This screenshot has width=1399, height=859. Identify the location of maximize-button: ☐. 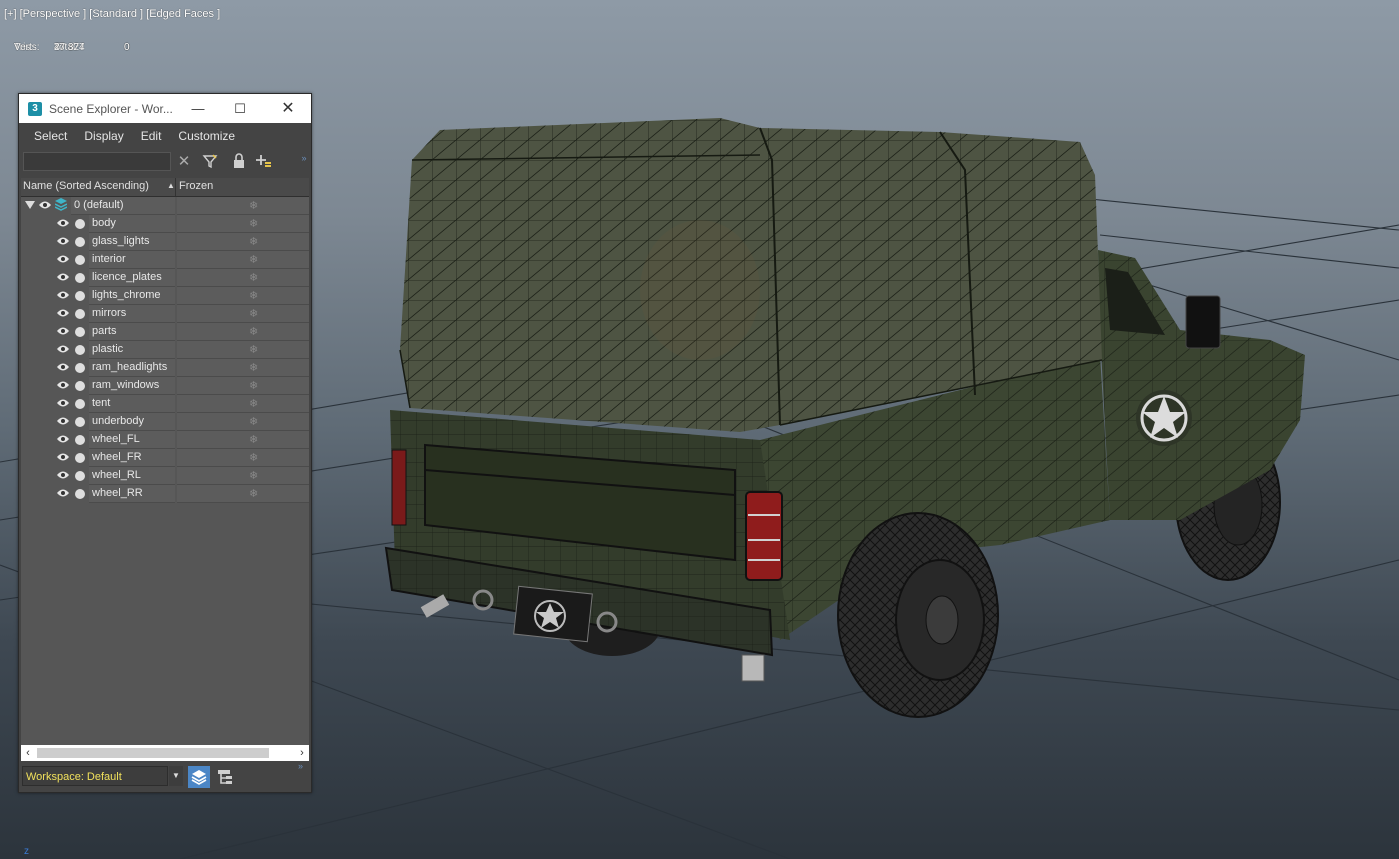
(240, 108).